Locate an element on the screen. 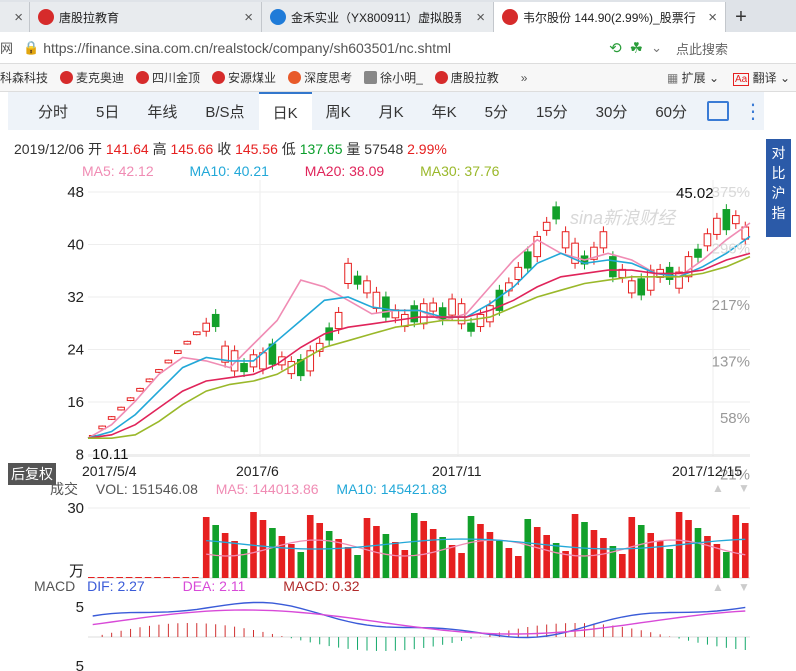 The width and height of the screenshot is (796, 671). bookmark-item: 唐股拉教 is located at coordinates (466, 77).